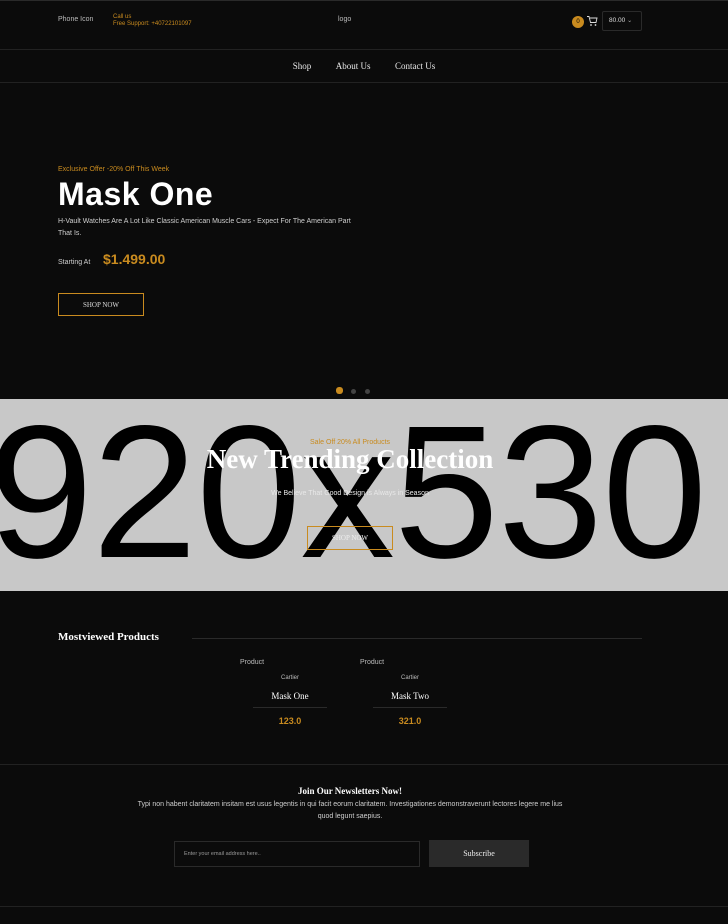 The image size is (728, 924). Describe the element at coordinates (410, 696) in the screenshot. I see `product-name: Mask Two` at that location.